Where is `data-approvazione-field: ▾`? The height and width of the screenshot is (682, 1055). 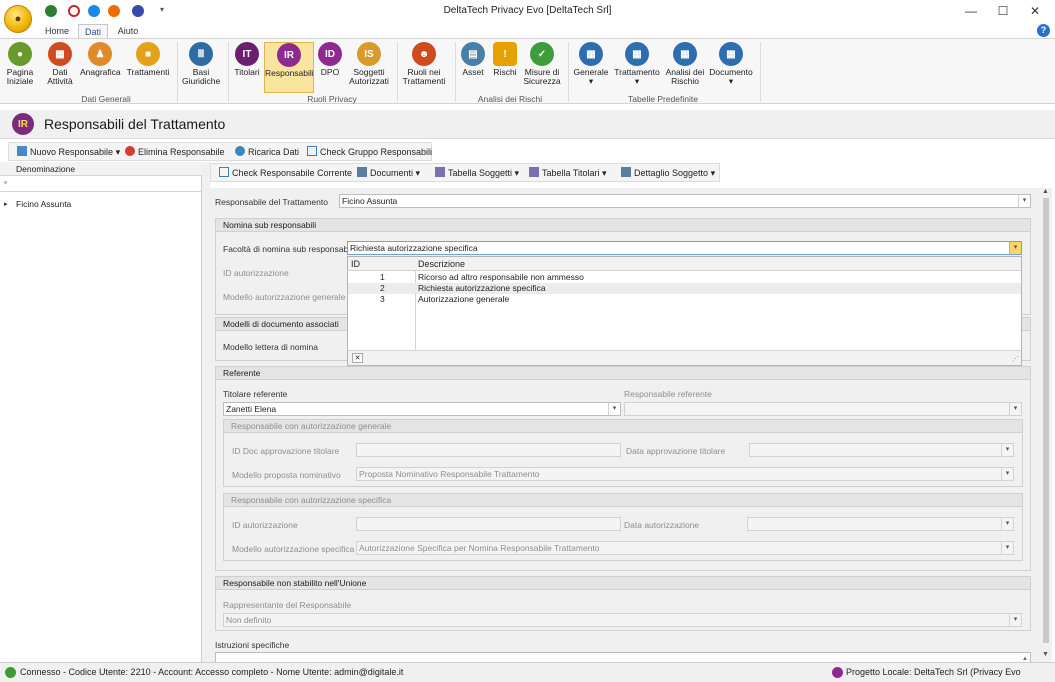 data-approvazione-field: ▾ is located at coordinates (881, 450).